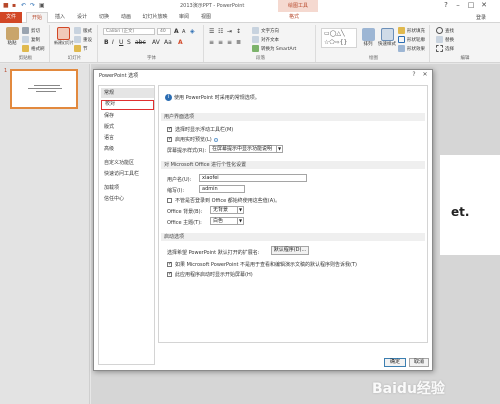 Image resolution: width=500 pixels, height=404 pixels. I want to click on help-icon: ?, so click(446, 5).